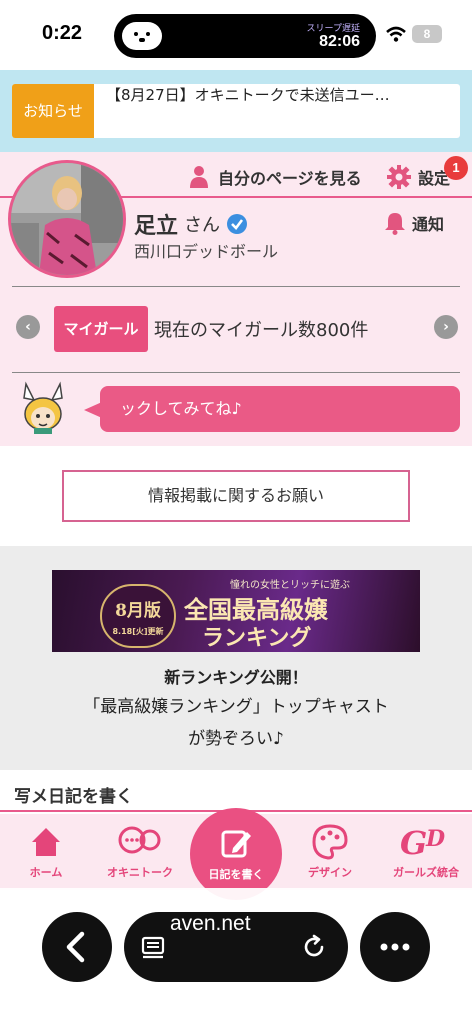 This screenshot has height=1024, width=472. I want to click on notify-label: 通知, so click(428, 224).